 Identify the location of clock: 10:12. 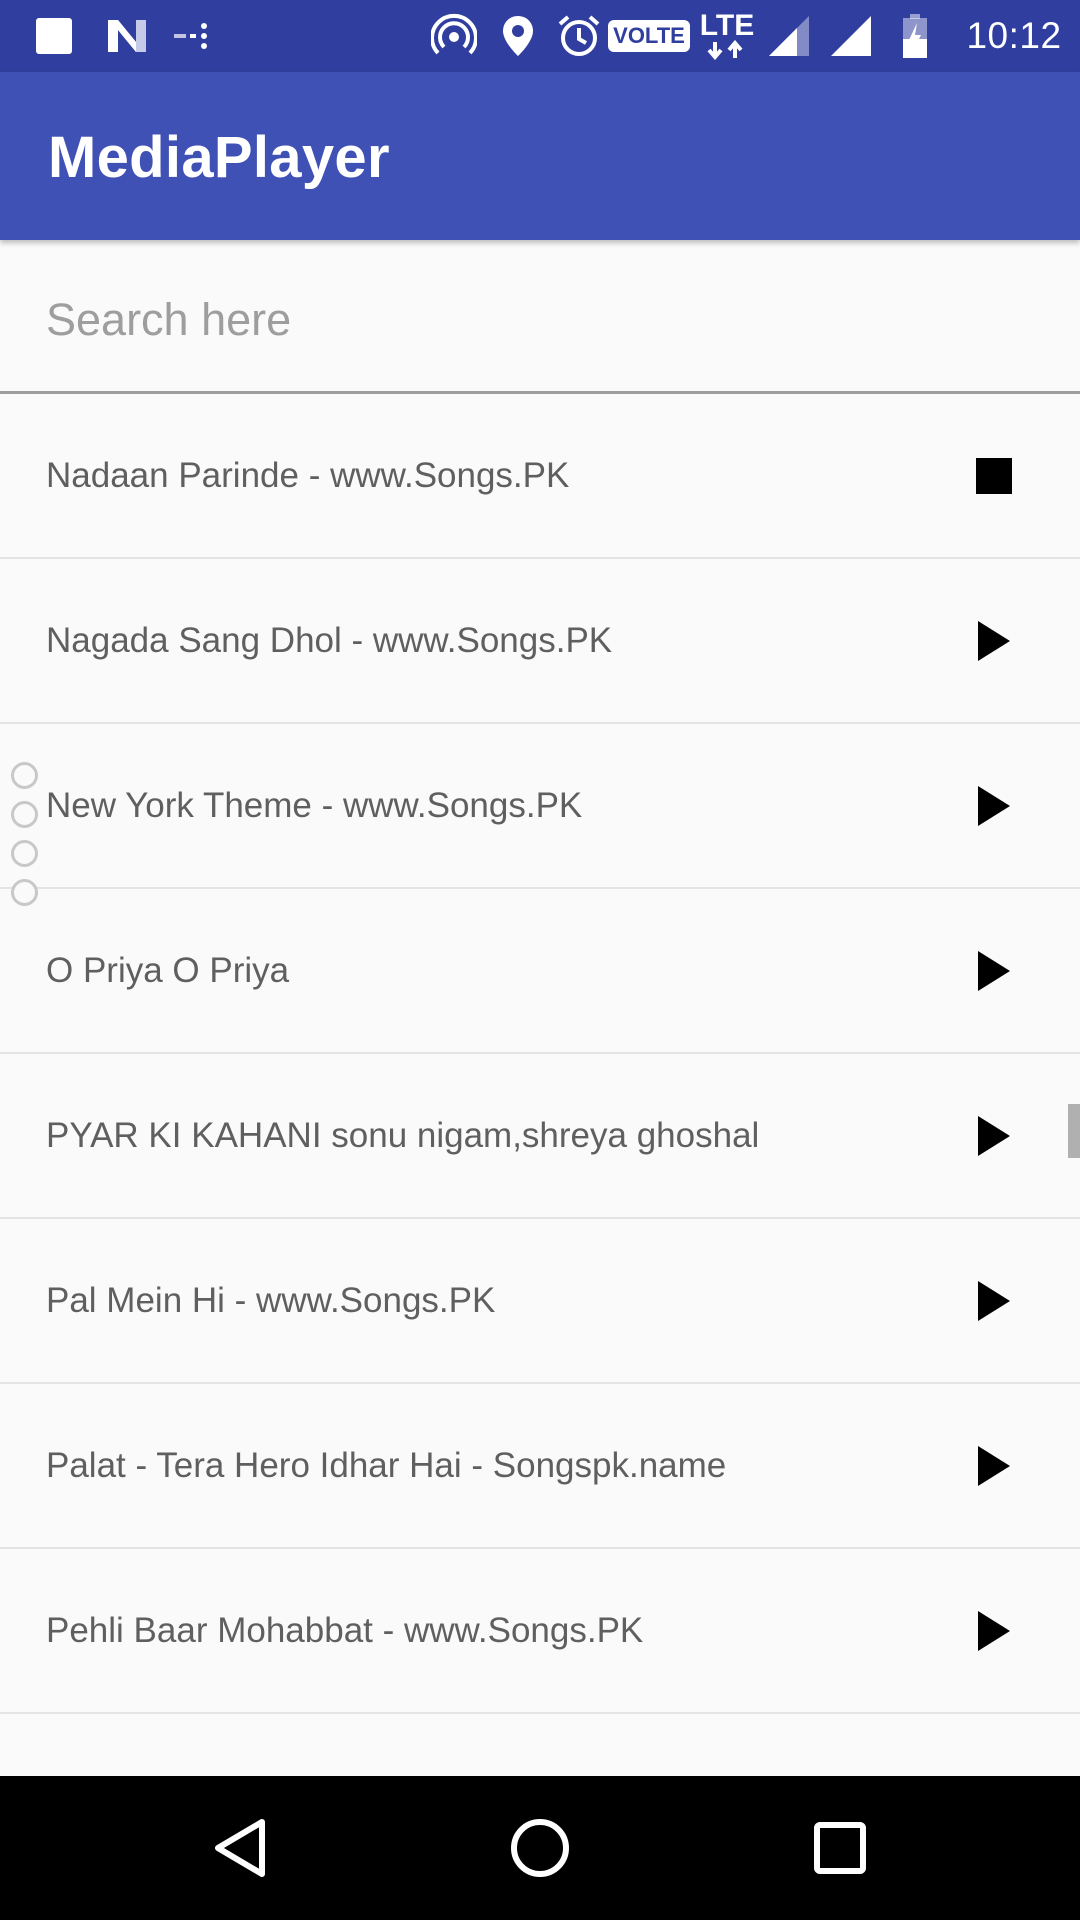
(1014, 36).